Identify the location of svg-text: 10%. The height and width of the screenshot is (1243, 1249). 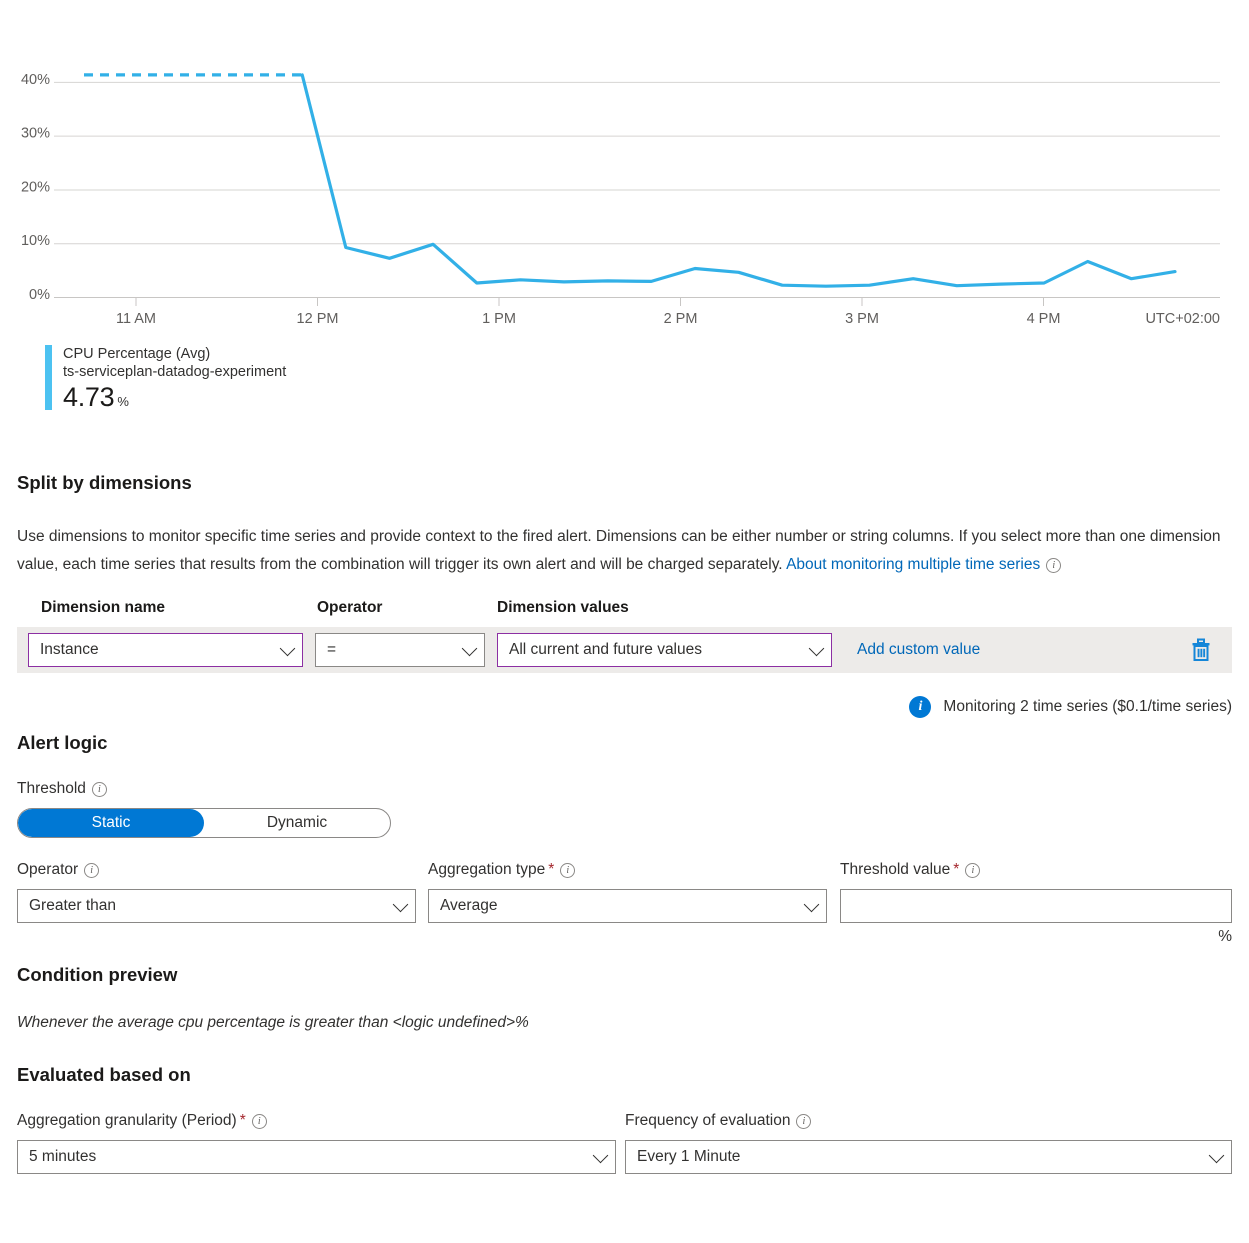
(35, 241).